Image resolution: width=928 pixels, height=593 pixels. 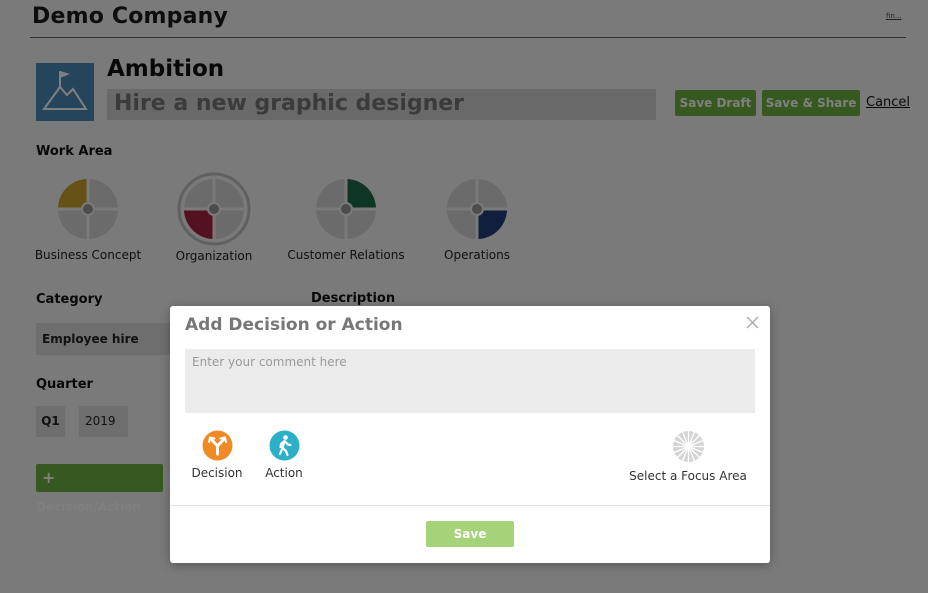 What do you see at coordinates (284, 473) in the screenshot?
I see `action-label: Action` at bounding box center [284, 473].